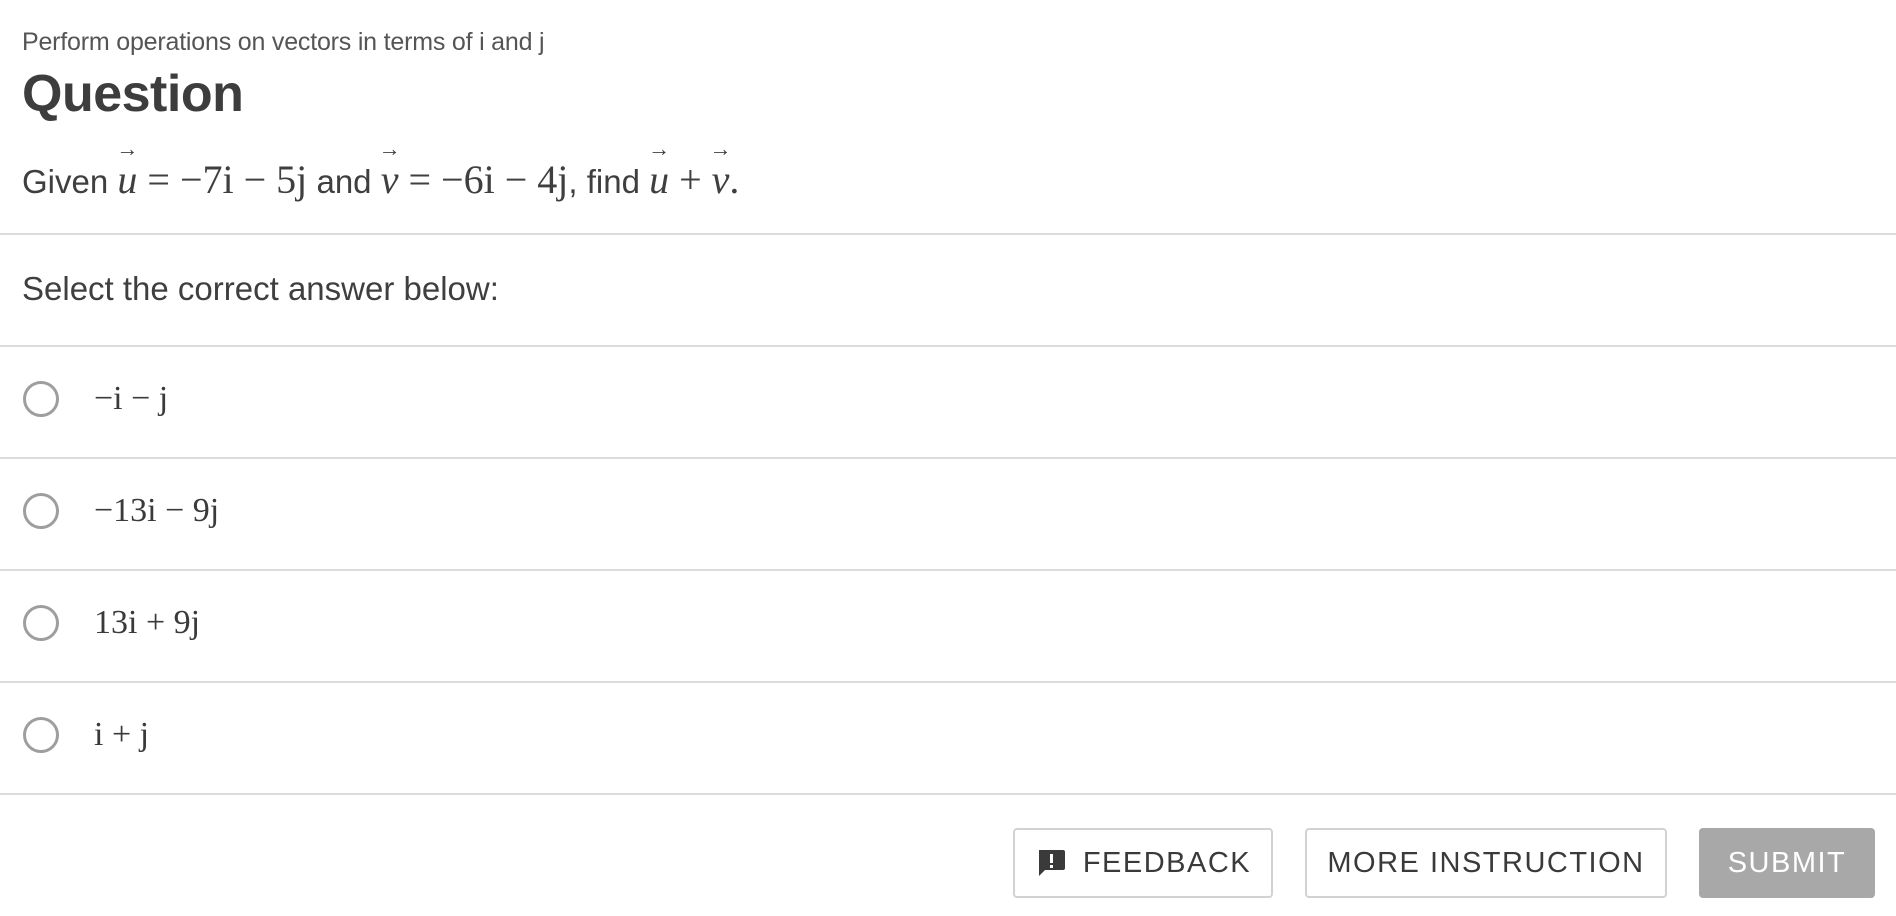 The width and height of the screenshot is (1896, 916). Describe the element at coordinates (147, 622) in the screenshot. I see `answer-label: 13i + 9j` at that location.